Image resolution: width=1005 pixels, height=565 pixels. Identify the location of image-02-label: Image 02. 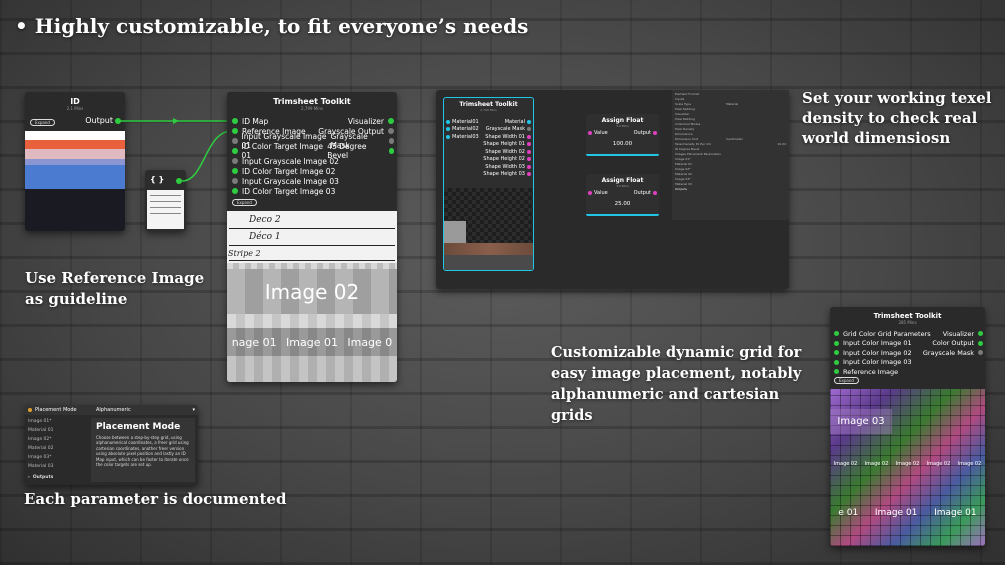
(312, 291).